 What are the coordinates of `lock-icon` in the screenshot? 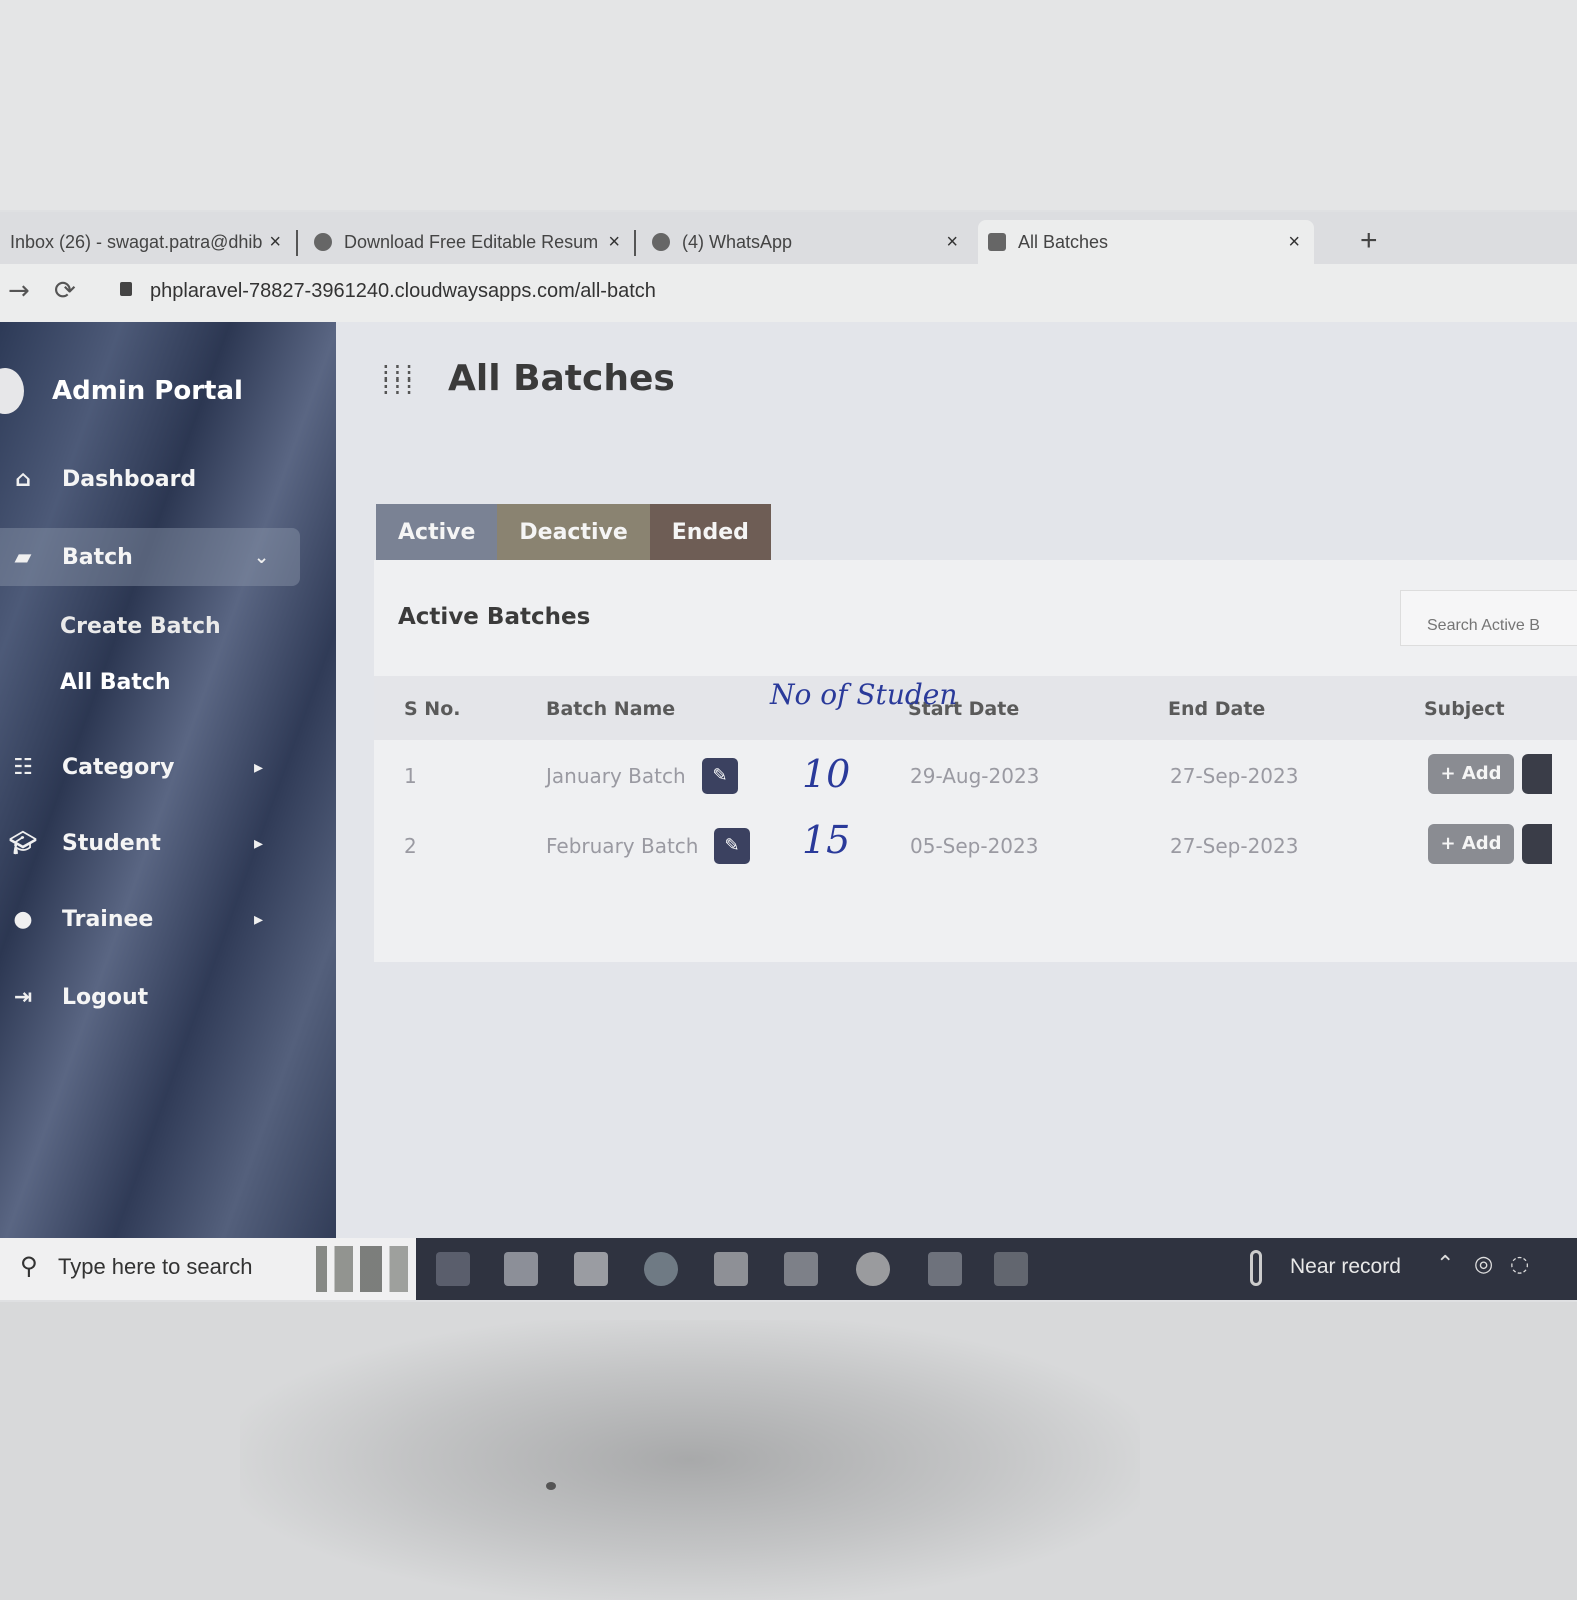 It's located at (126, 289).